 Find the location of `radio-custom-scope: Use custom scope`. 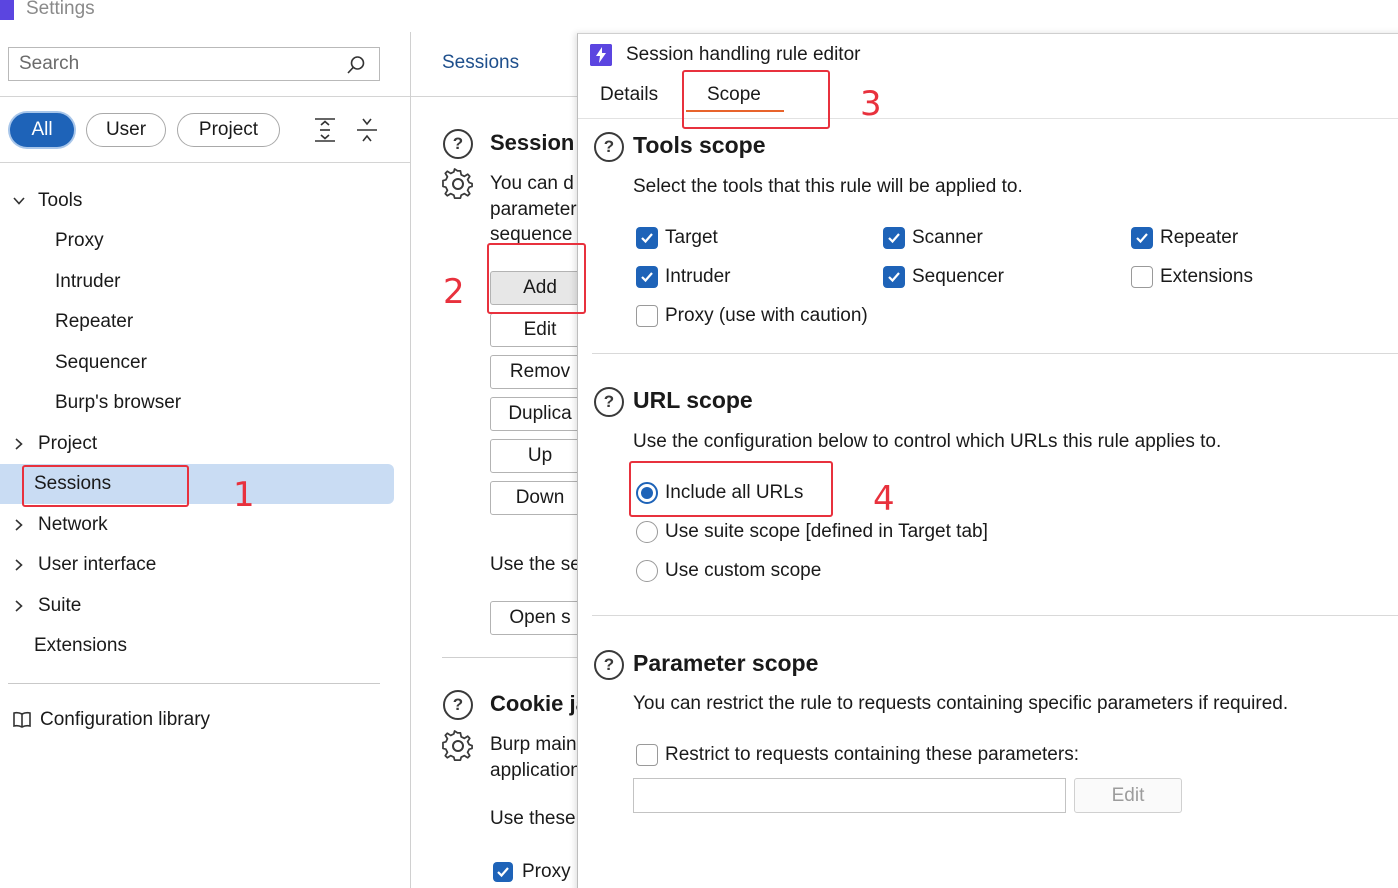

radio-custom-scope: Use custom scope is located at coordinates (728, 571).